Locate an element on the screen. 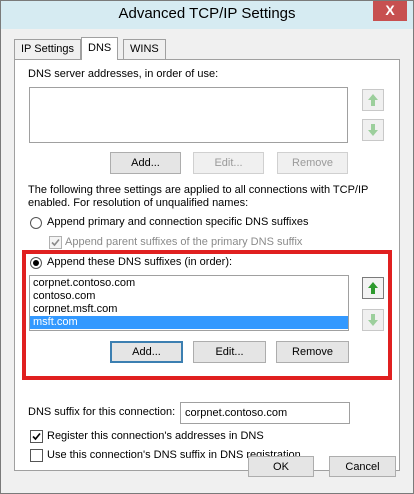  dns-server-move-down-button is located at coordinates (373, 130).